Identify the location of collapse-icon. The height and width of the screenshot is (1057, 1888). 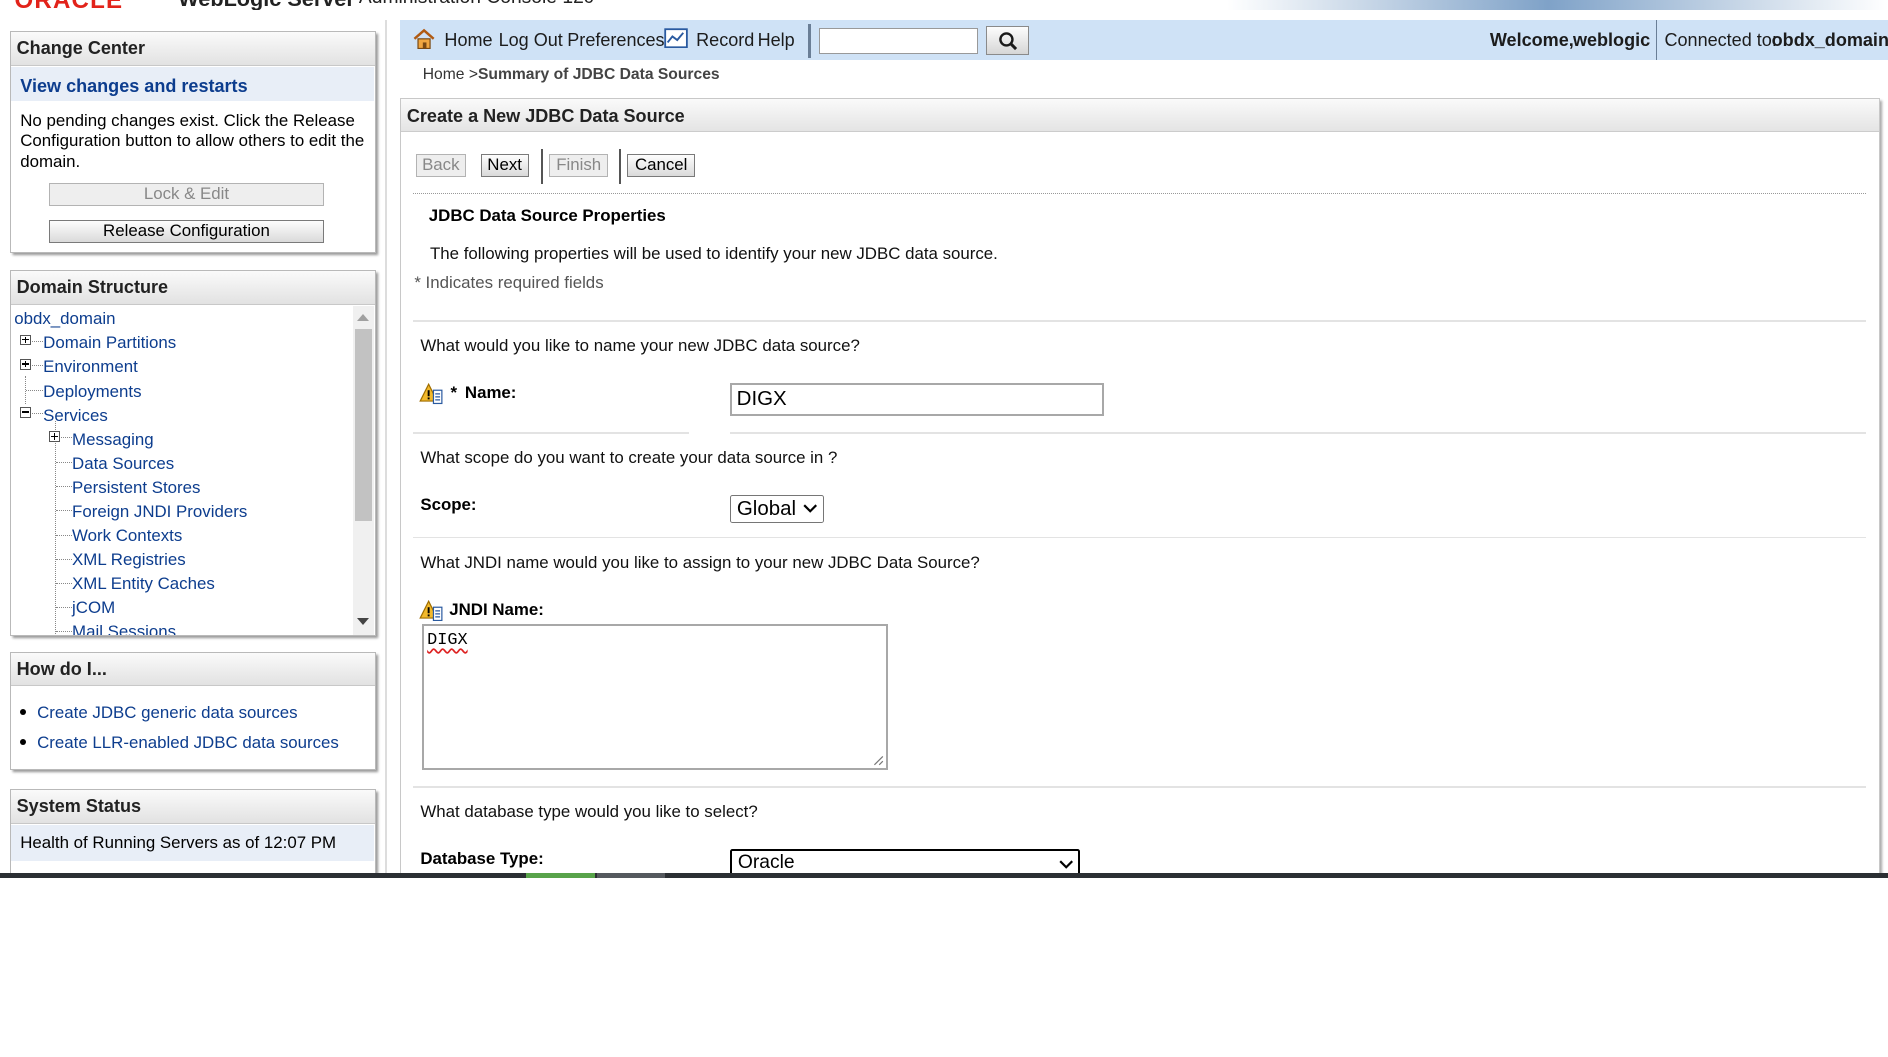
(26, 412).